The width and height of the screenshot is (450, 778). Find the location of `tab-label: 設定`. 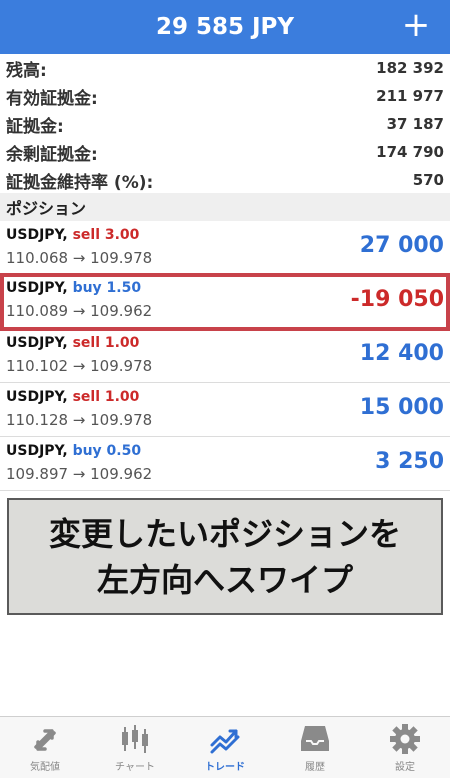

tab-label: 設定 is located at coordinates (405, 767).